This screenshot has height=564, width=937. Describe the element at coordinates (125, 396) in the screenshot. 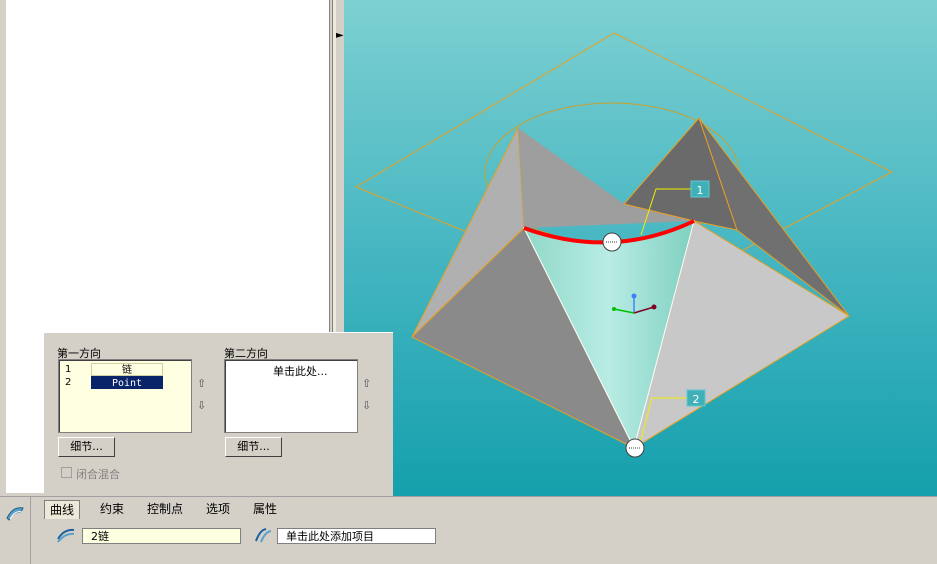

I see `first-direction-list: 1 链 2 Point` at that location.